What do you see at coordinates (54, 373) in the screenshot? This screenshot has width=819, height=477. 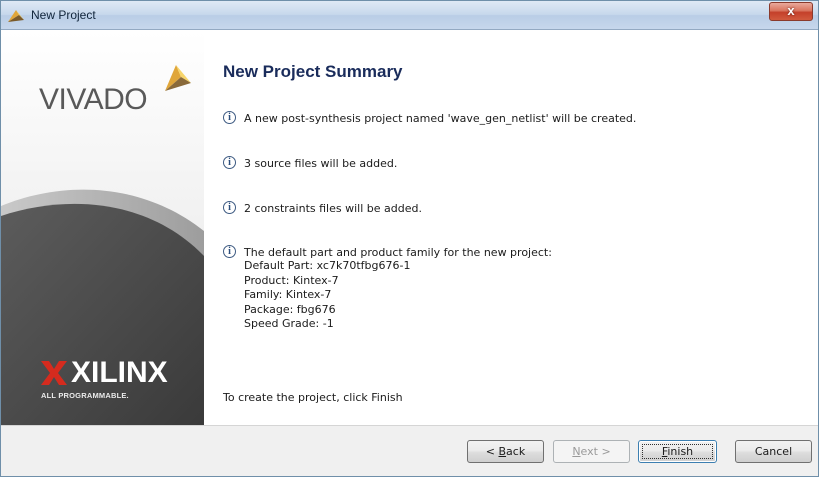 I see `xilinx-mark-icon` at bounding box center [54, 373].